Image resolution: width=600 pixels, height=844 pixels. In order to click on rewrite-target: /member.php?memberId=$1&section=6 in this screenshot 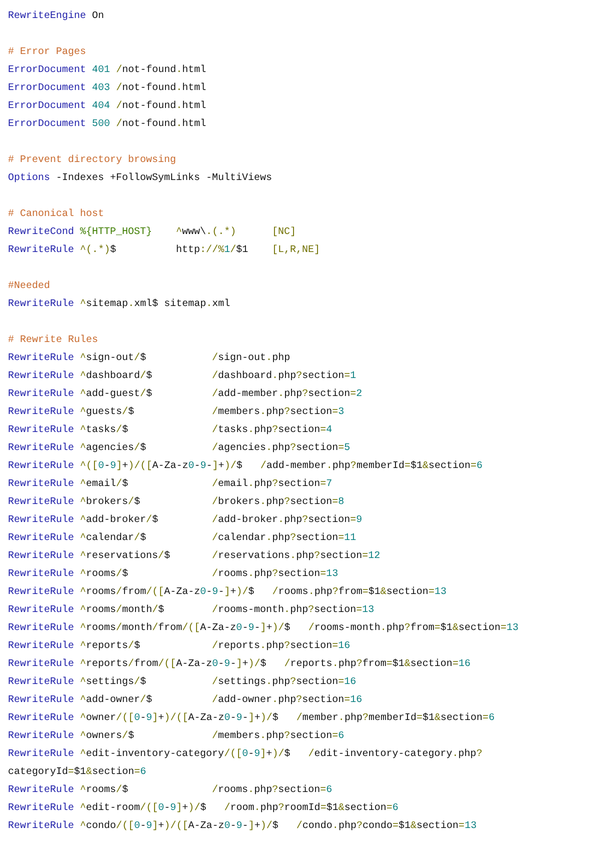, I will do `click(395, 719)`.